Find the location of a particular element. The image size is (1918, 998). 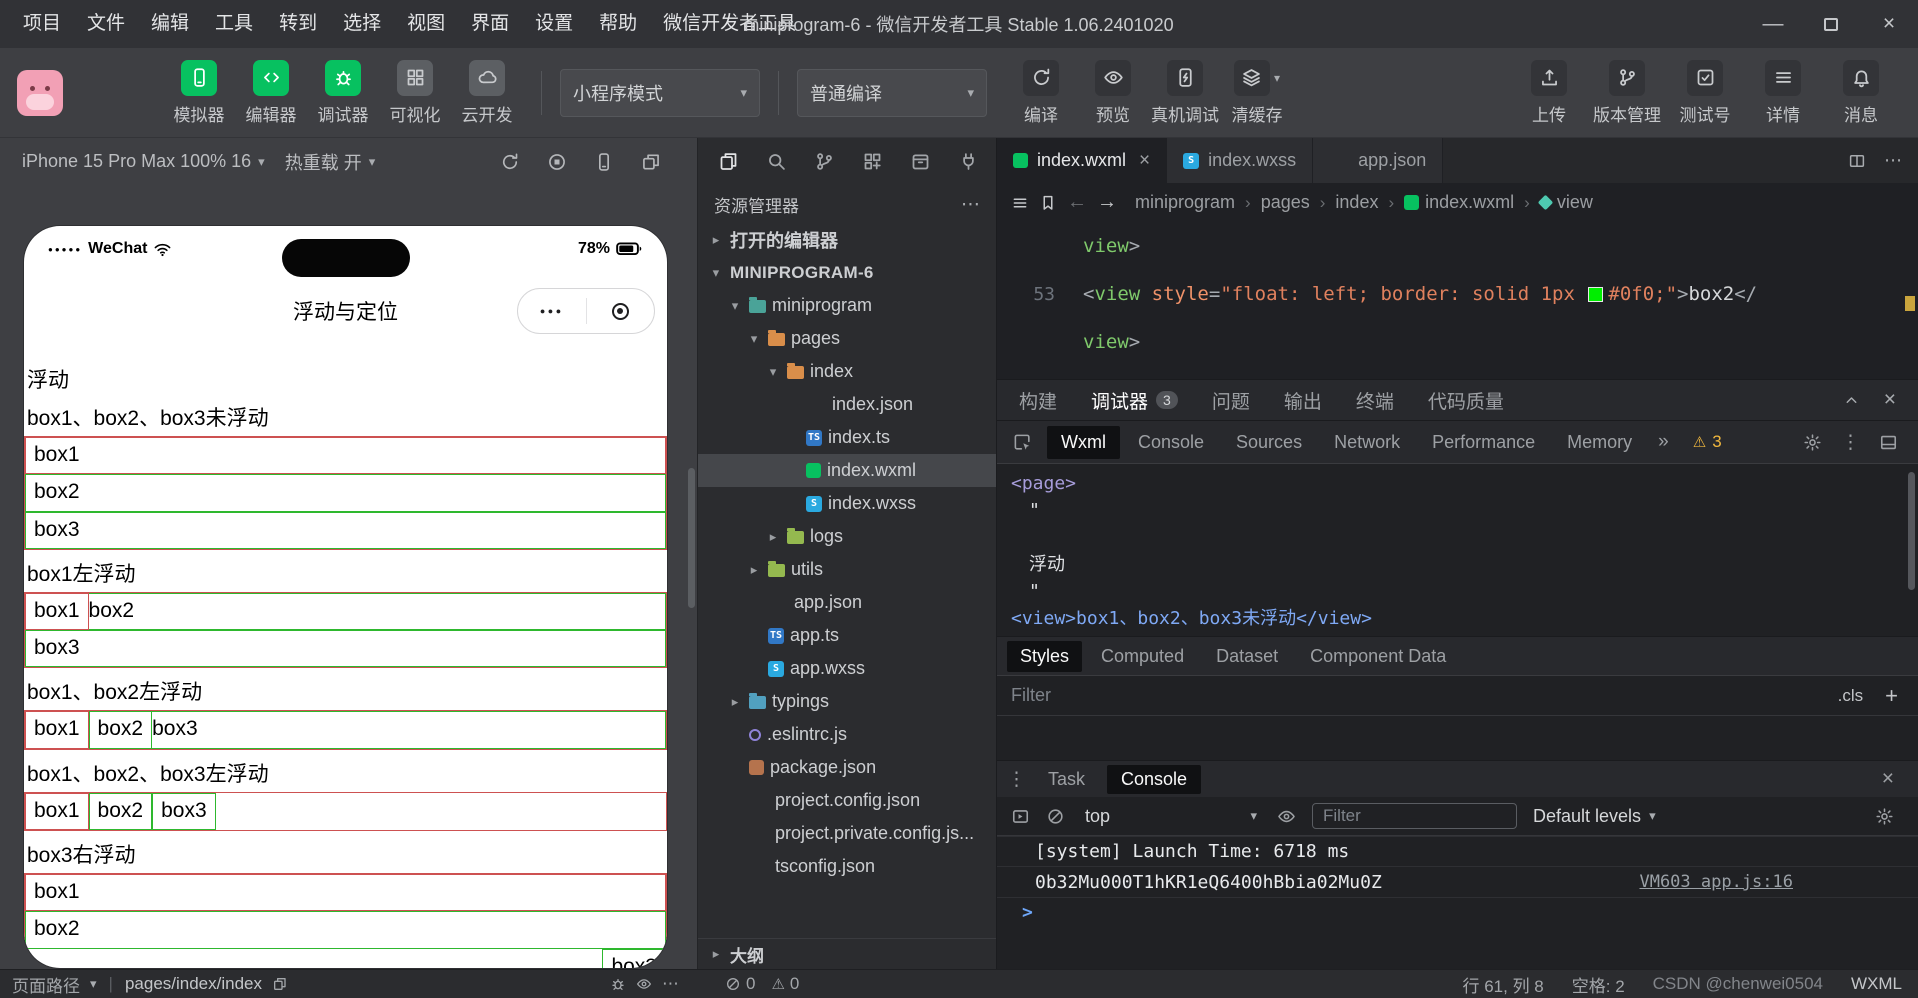

stop-icon is located at coordinates (557, 162).